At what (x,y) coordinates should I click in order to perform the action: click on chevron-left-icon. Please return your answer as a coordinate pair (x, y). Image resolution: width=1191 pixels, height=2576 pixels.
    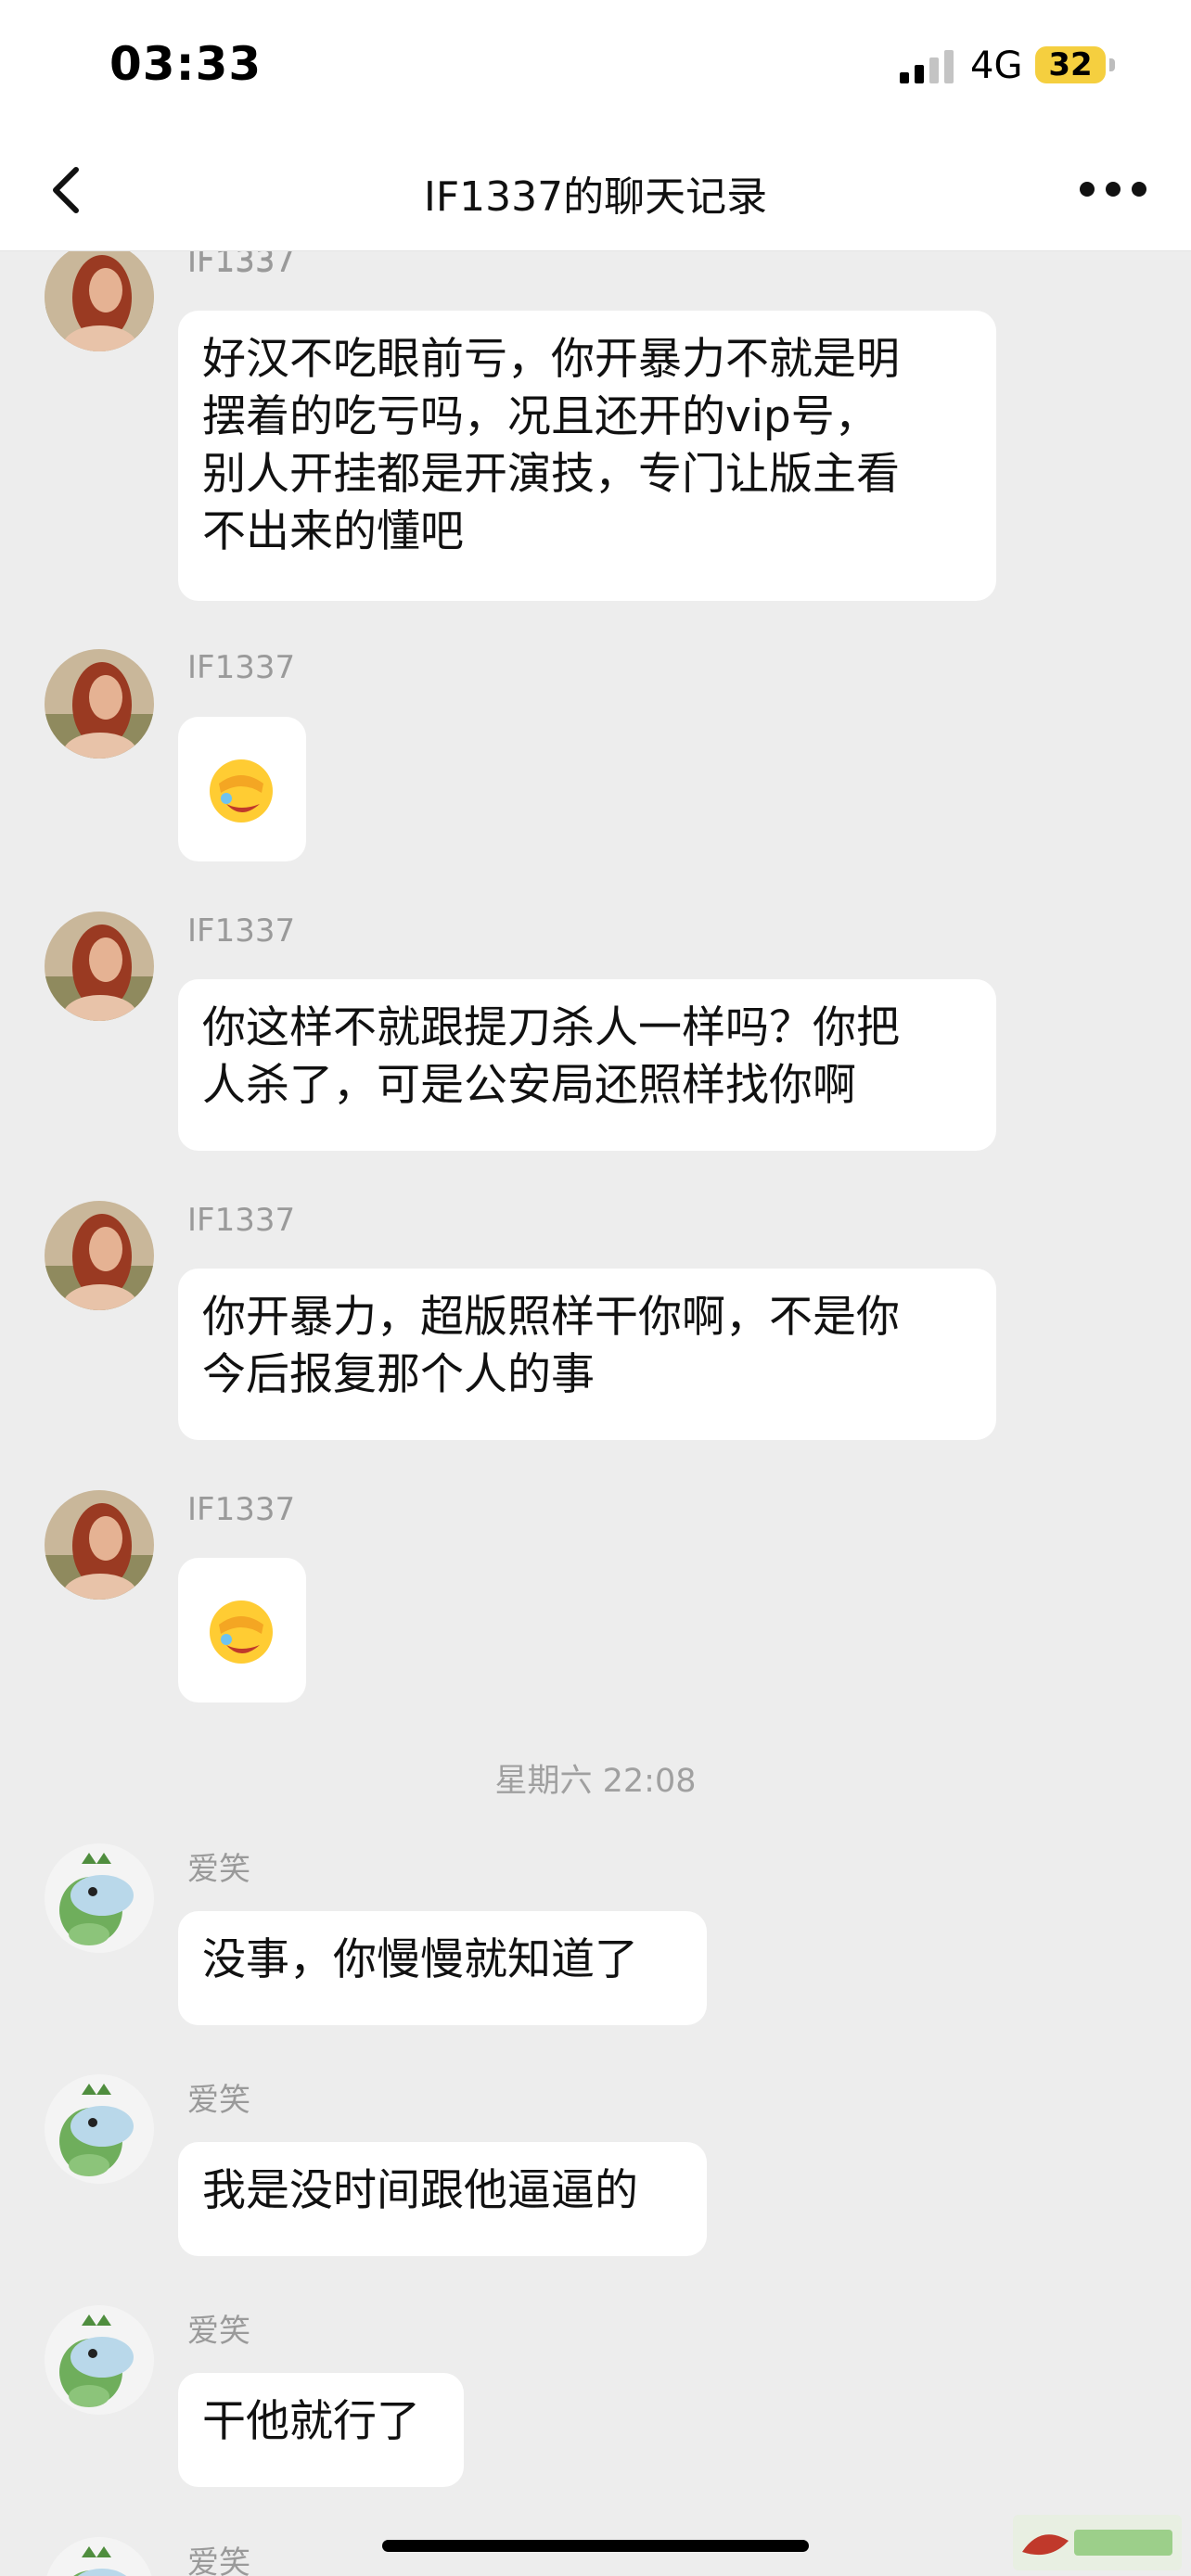
    Looking at the image, I should click on (68, 190).